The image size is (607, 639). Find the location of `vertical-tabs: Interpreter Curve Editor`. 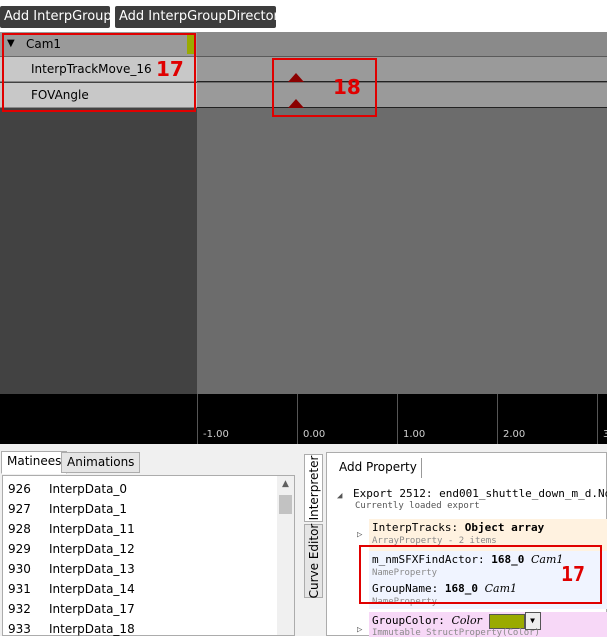

vertical-tabs: Interpreter Curve Editor is located at coordinates (313, 543).